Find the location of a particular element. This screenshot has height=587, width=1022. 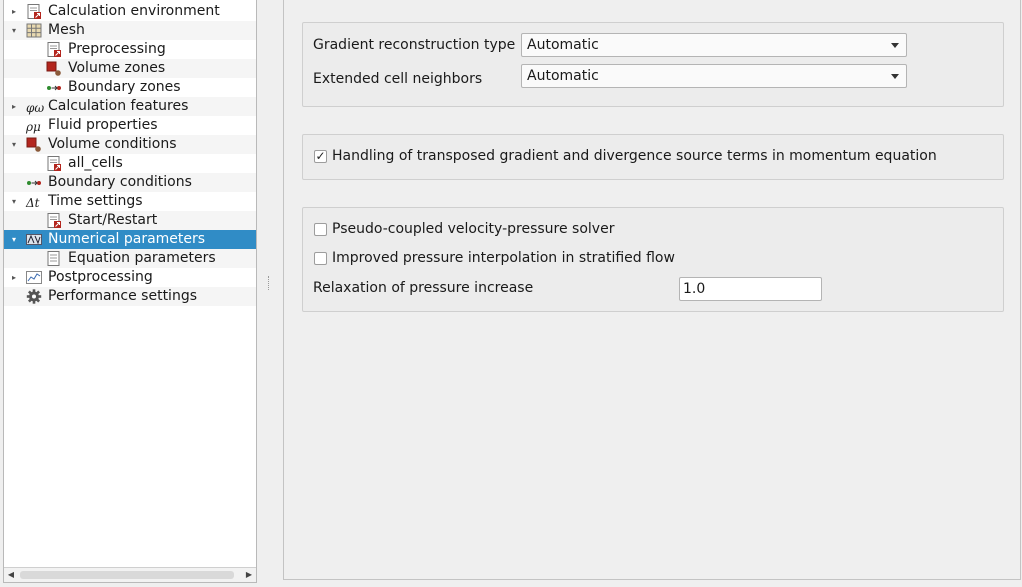

tree-item-boundary-conditions: Boundary conditions is located at coordinates (130, 182).